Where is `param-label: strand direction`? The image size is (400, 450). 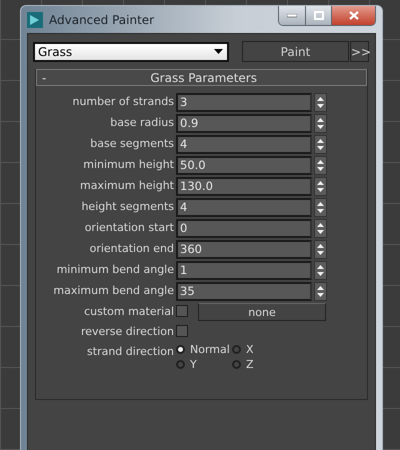
param-label: strand direction is located at coordinates (130, 352).